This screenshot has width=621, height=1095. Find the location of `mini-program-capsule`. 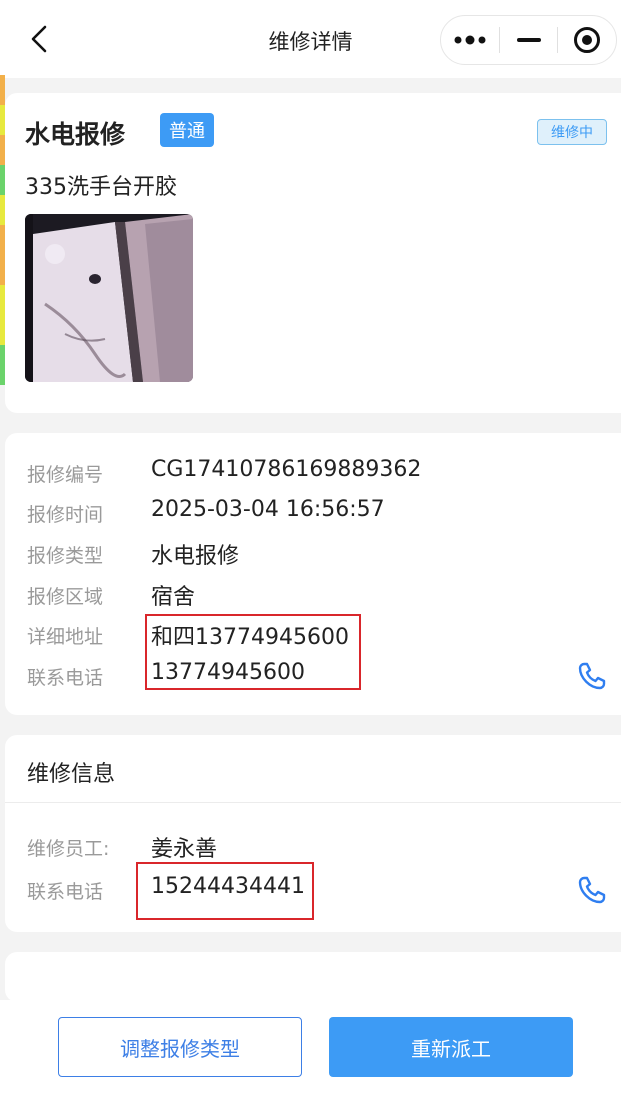

mini-program-capsule is located at coordinates (528, 40).